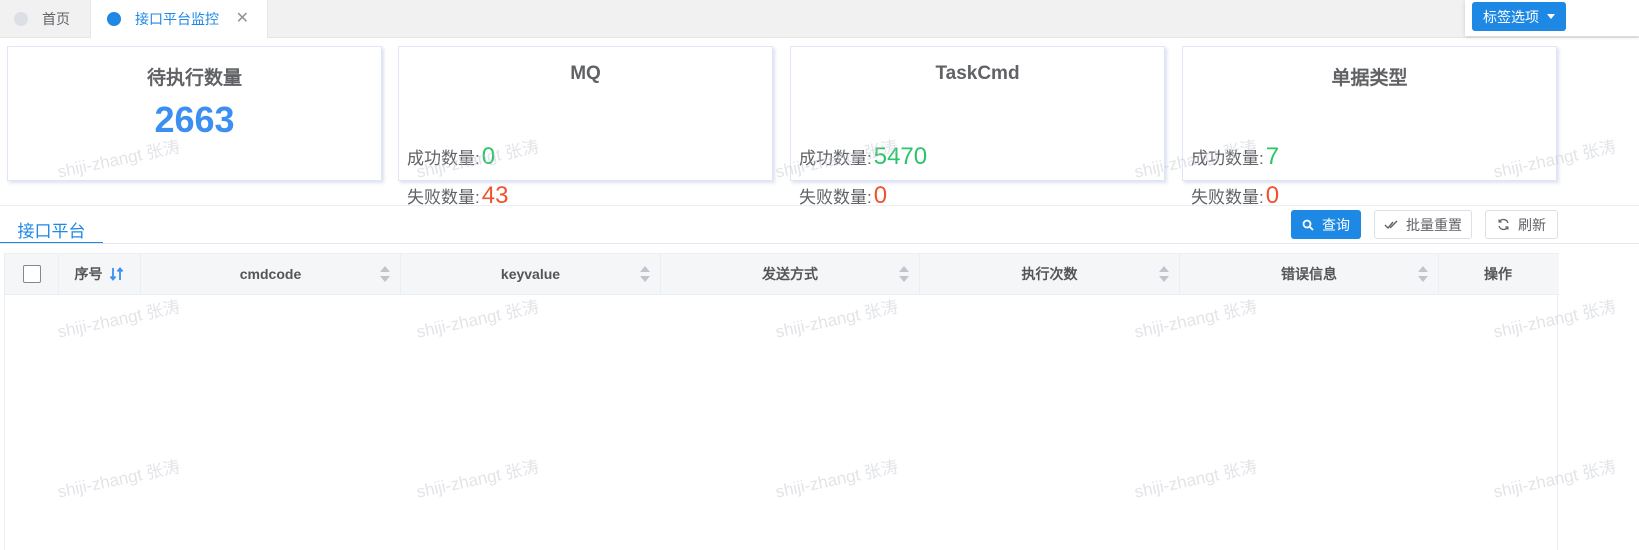 The height and width of the screenshot is (550, 1639). Describe the element at coordinates (88, 274) in the screenshot. I see `column-header-label: 序号` at that location.